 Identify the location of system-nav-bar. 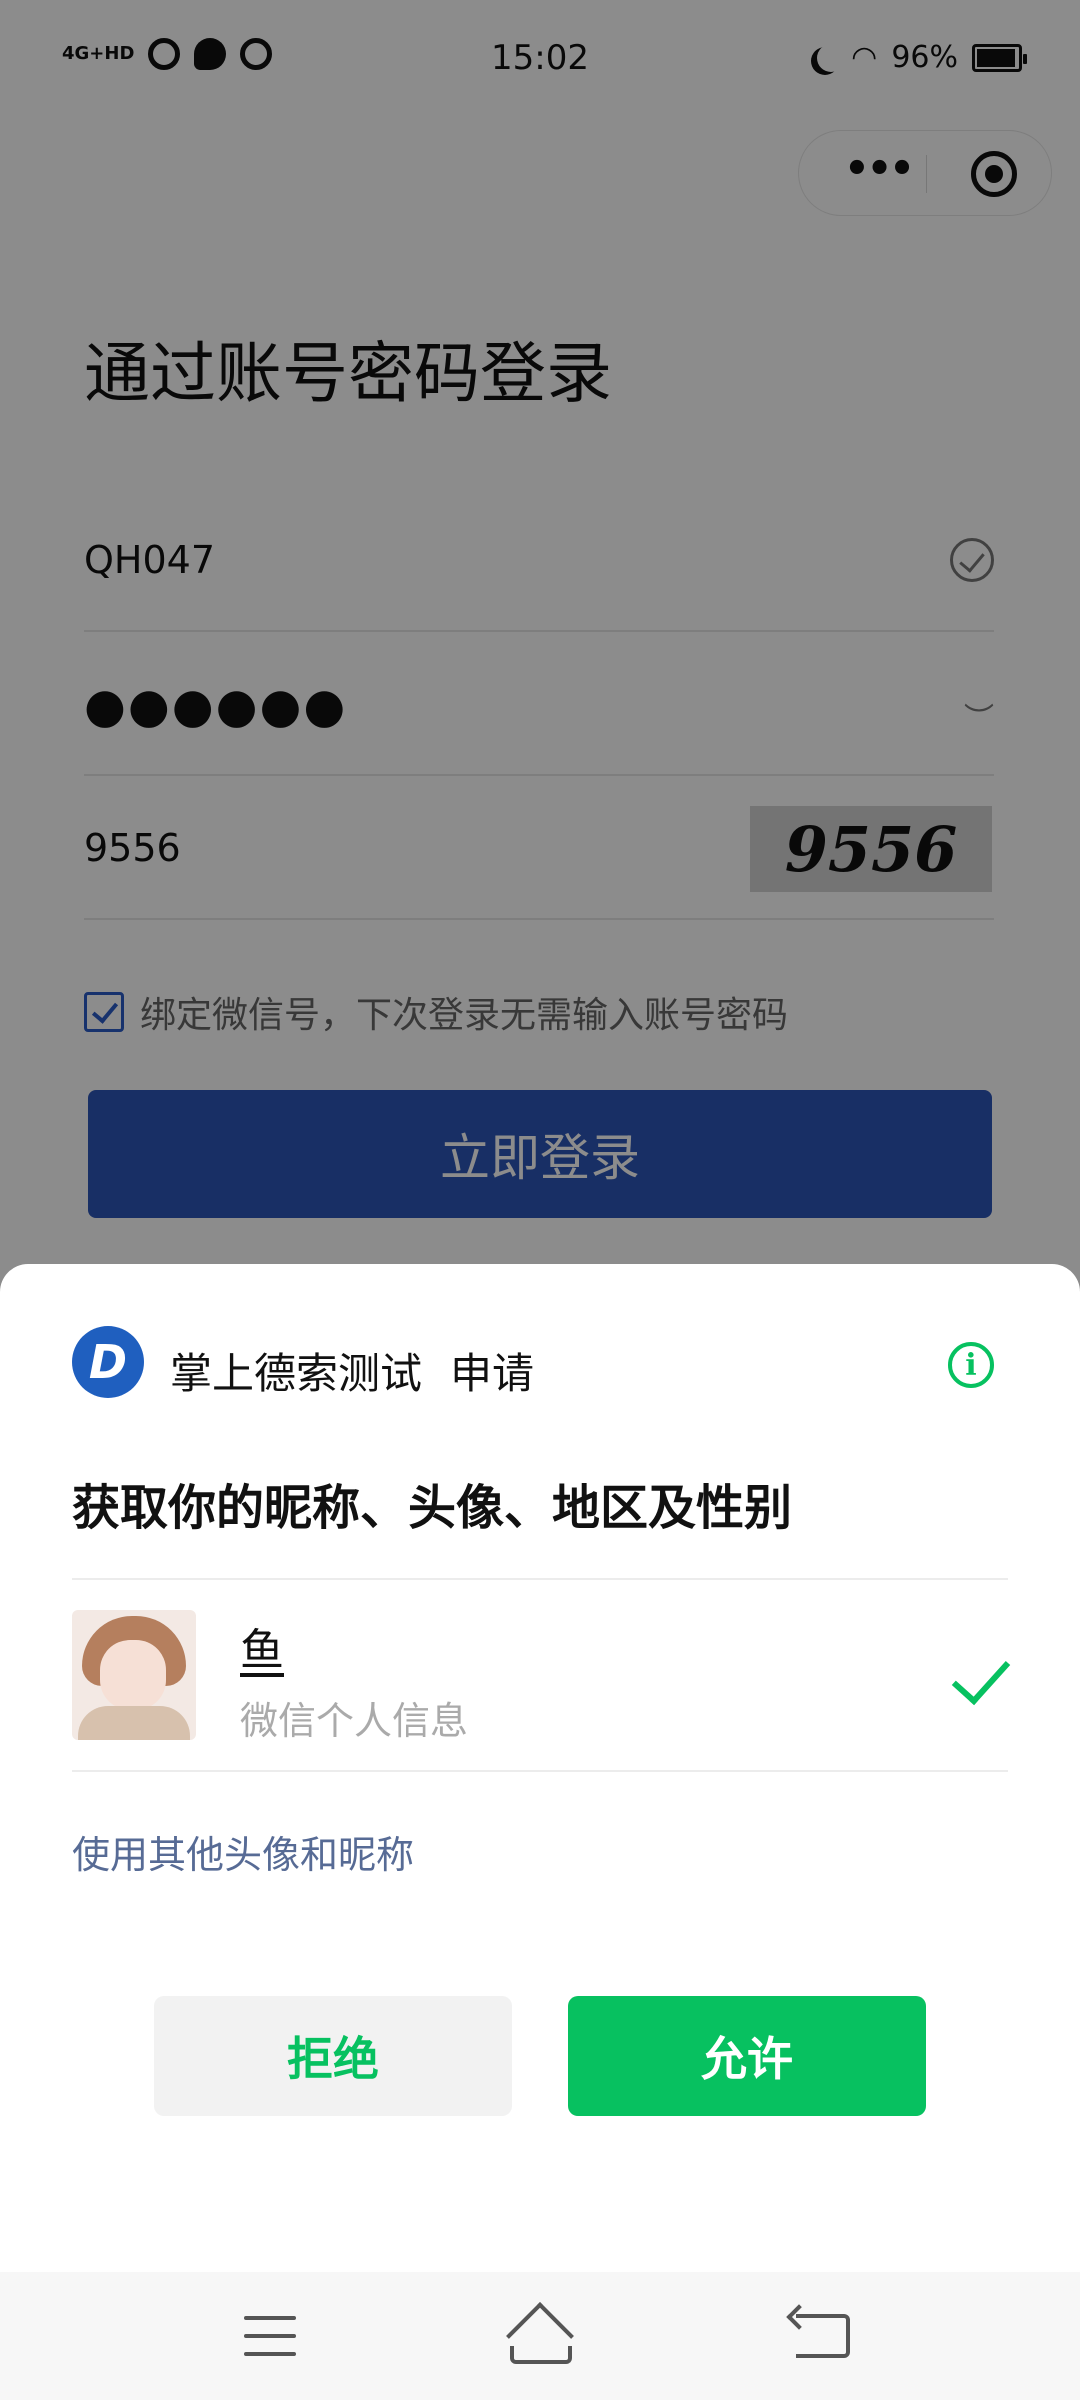
(540, 2336).